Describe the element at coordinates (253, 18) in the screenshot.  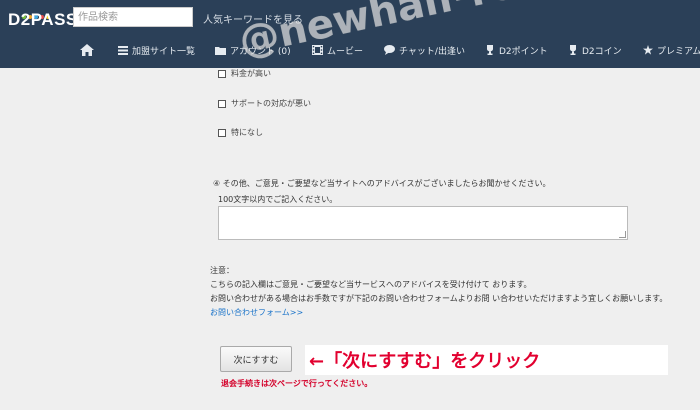
I see `popular-keywords-link: 人気キーワードを見る` at that location.